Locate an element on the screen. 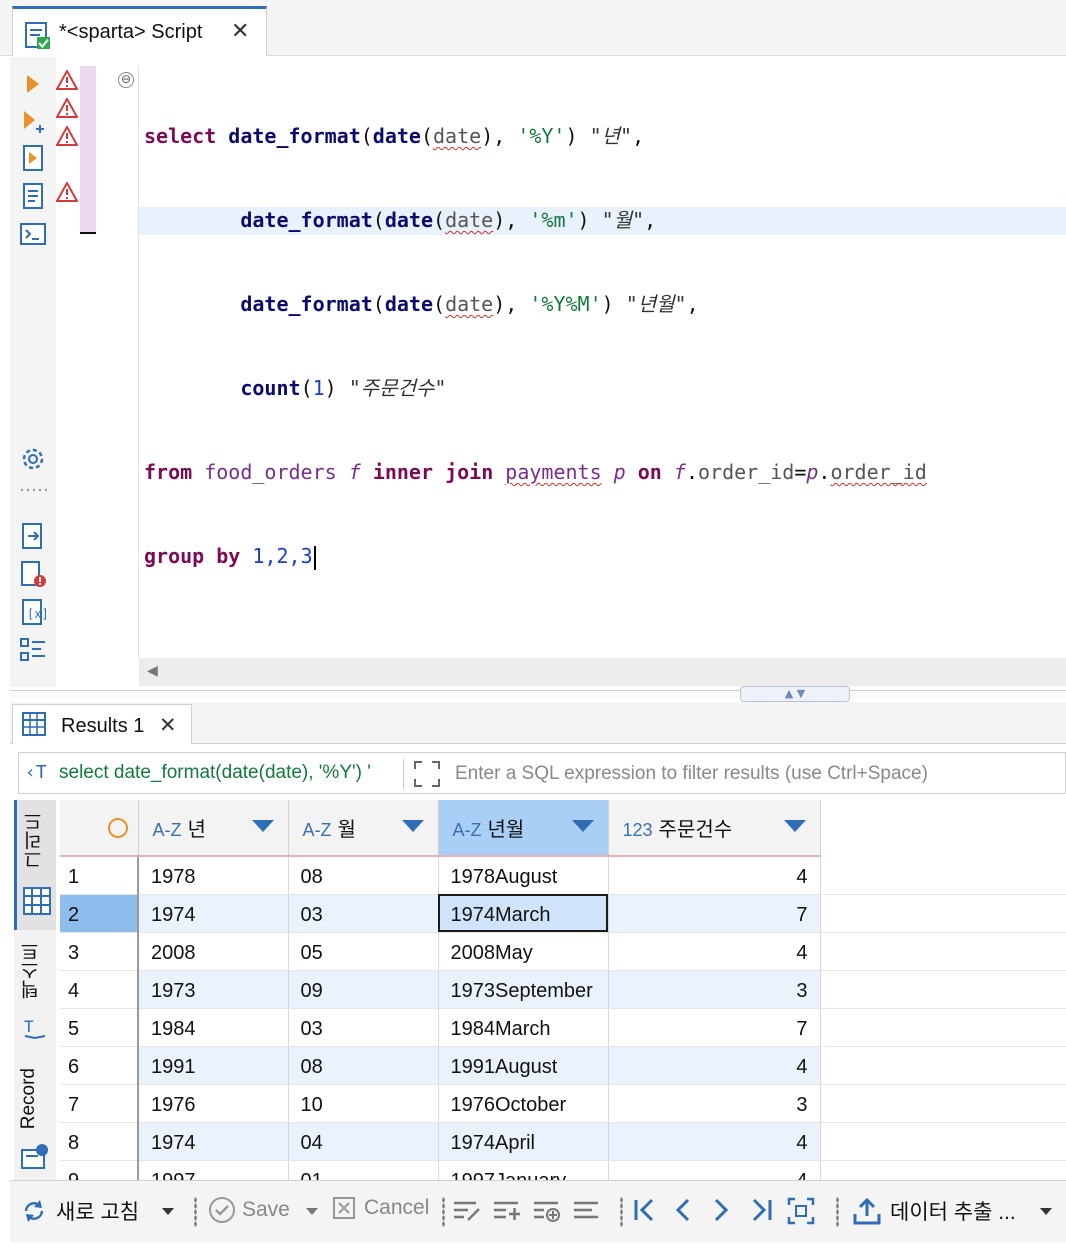 The width and height of the screenshot is (1066, 1248). execute-statement-icon is located at coordinates (33, 84).